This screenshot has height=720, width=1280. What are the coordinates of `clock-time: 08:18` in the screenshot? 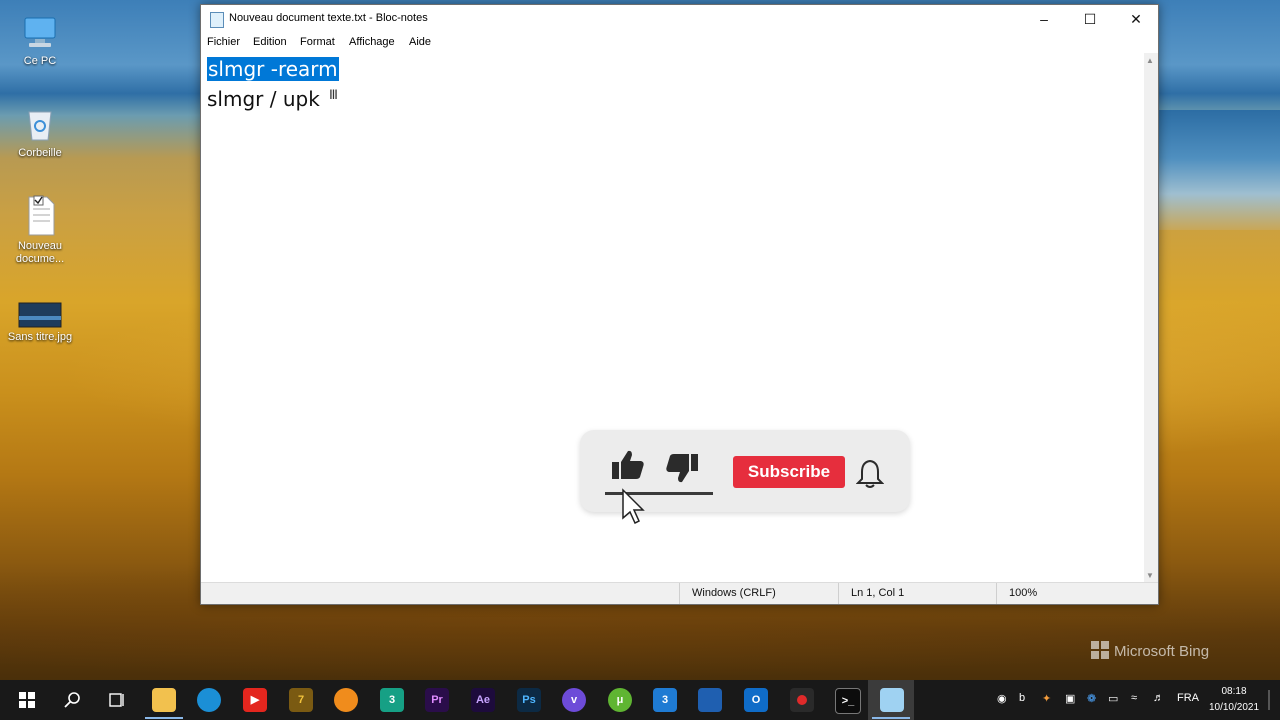 It's located at (1234, 691).